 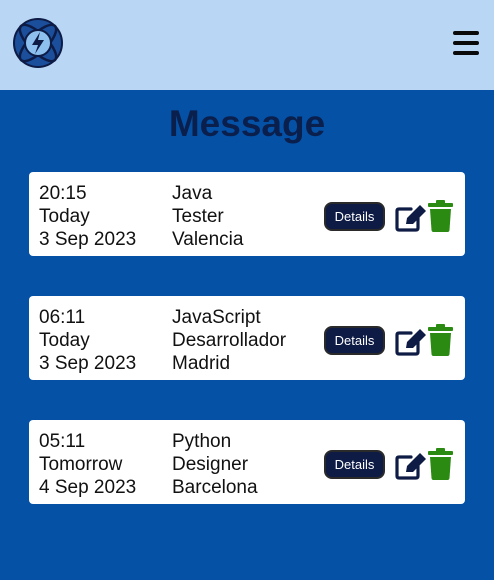 What do you see at coordinates (198, 216) in the screenshot?
I see `message-role: Tester` at bounding box center [198, 216].